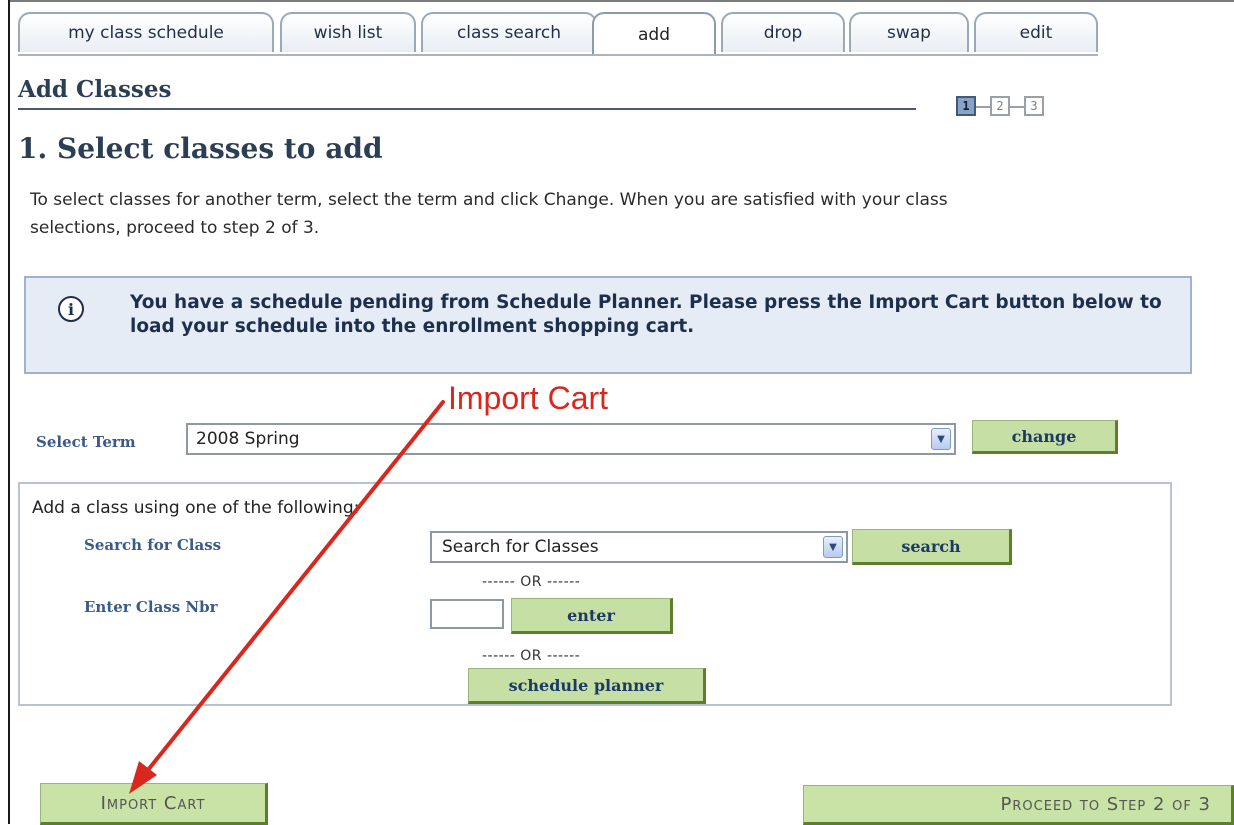  Describe the element at coordinates (71, 309) in the screenshot. I see `info-icon: i` at that location.